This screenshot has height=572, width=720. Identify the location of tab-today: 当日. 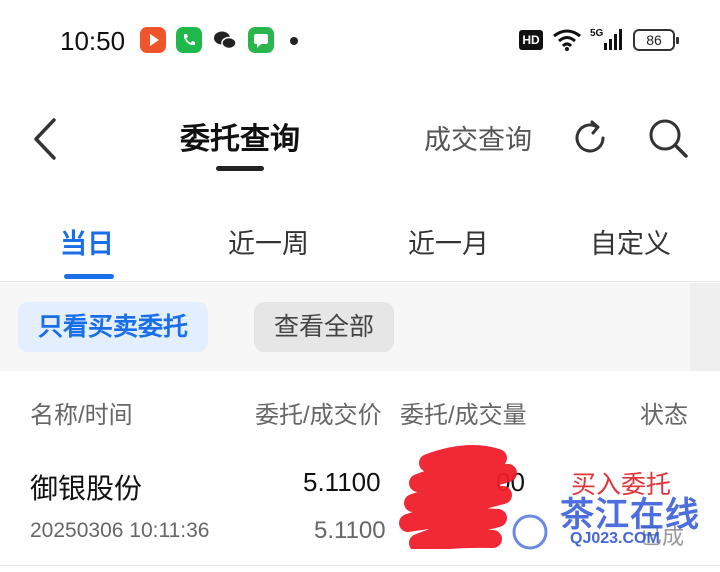
(87, 241).